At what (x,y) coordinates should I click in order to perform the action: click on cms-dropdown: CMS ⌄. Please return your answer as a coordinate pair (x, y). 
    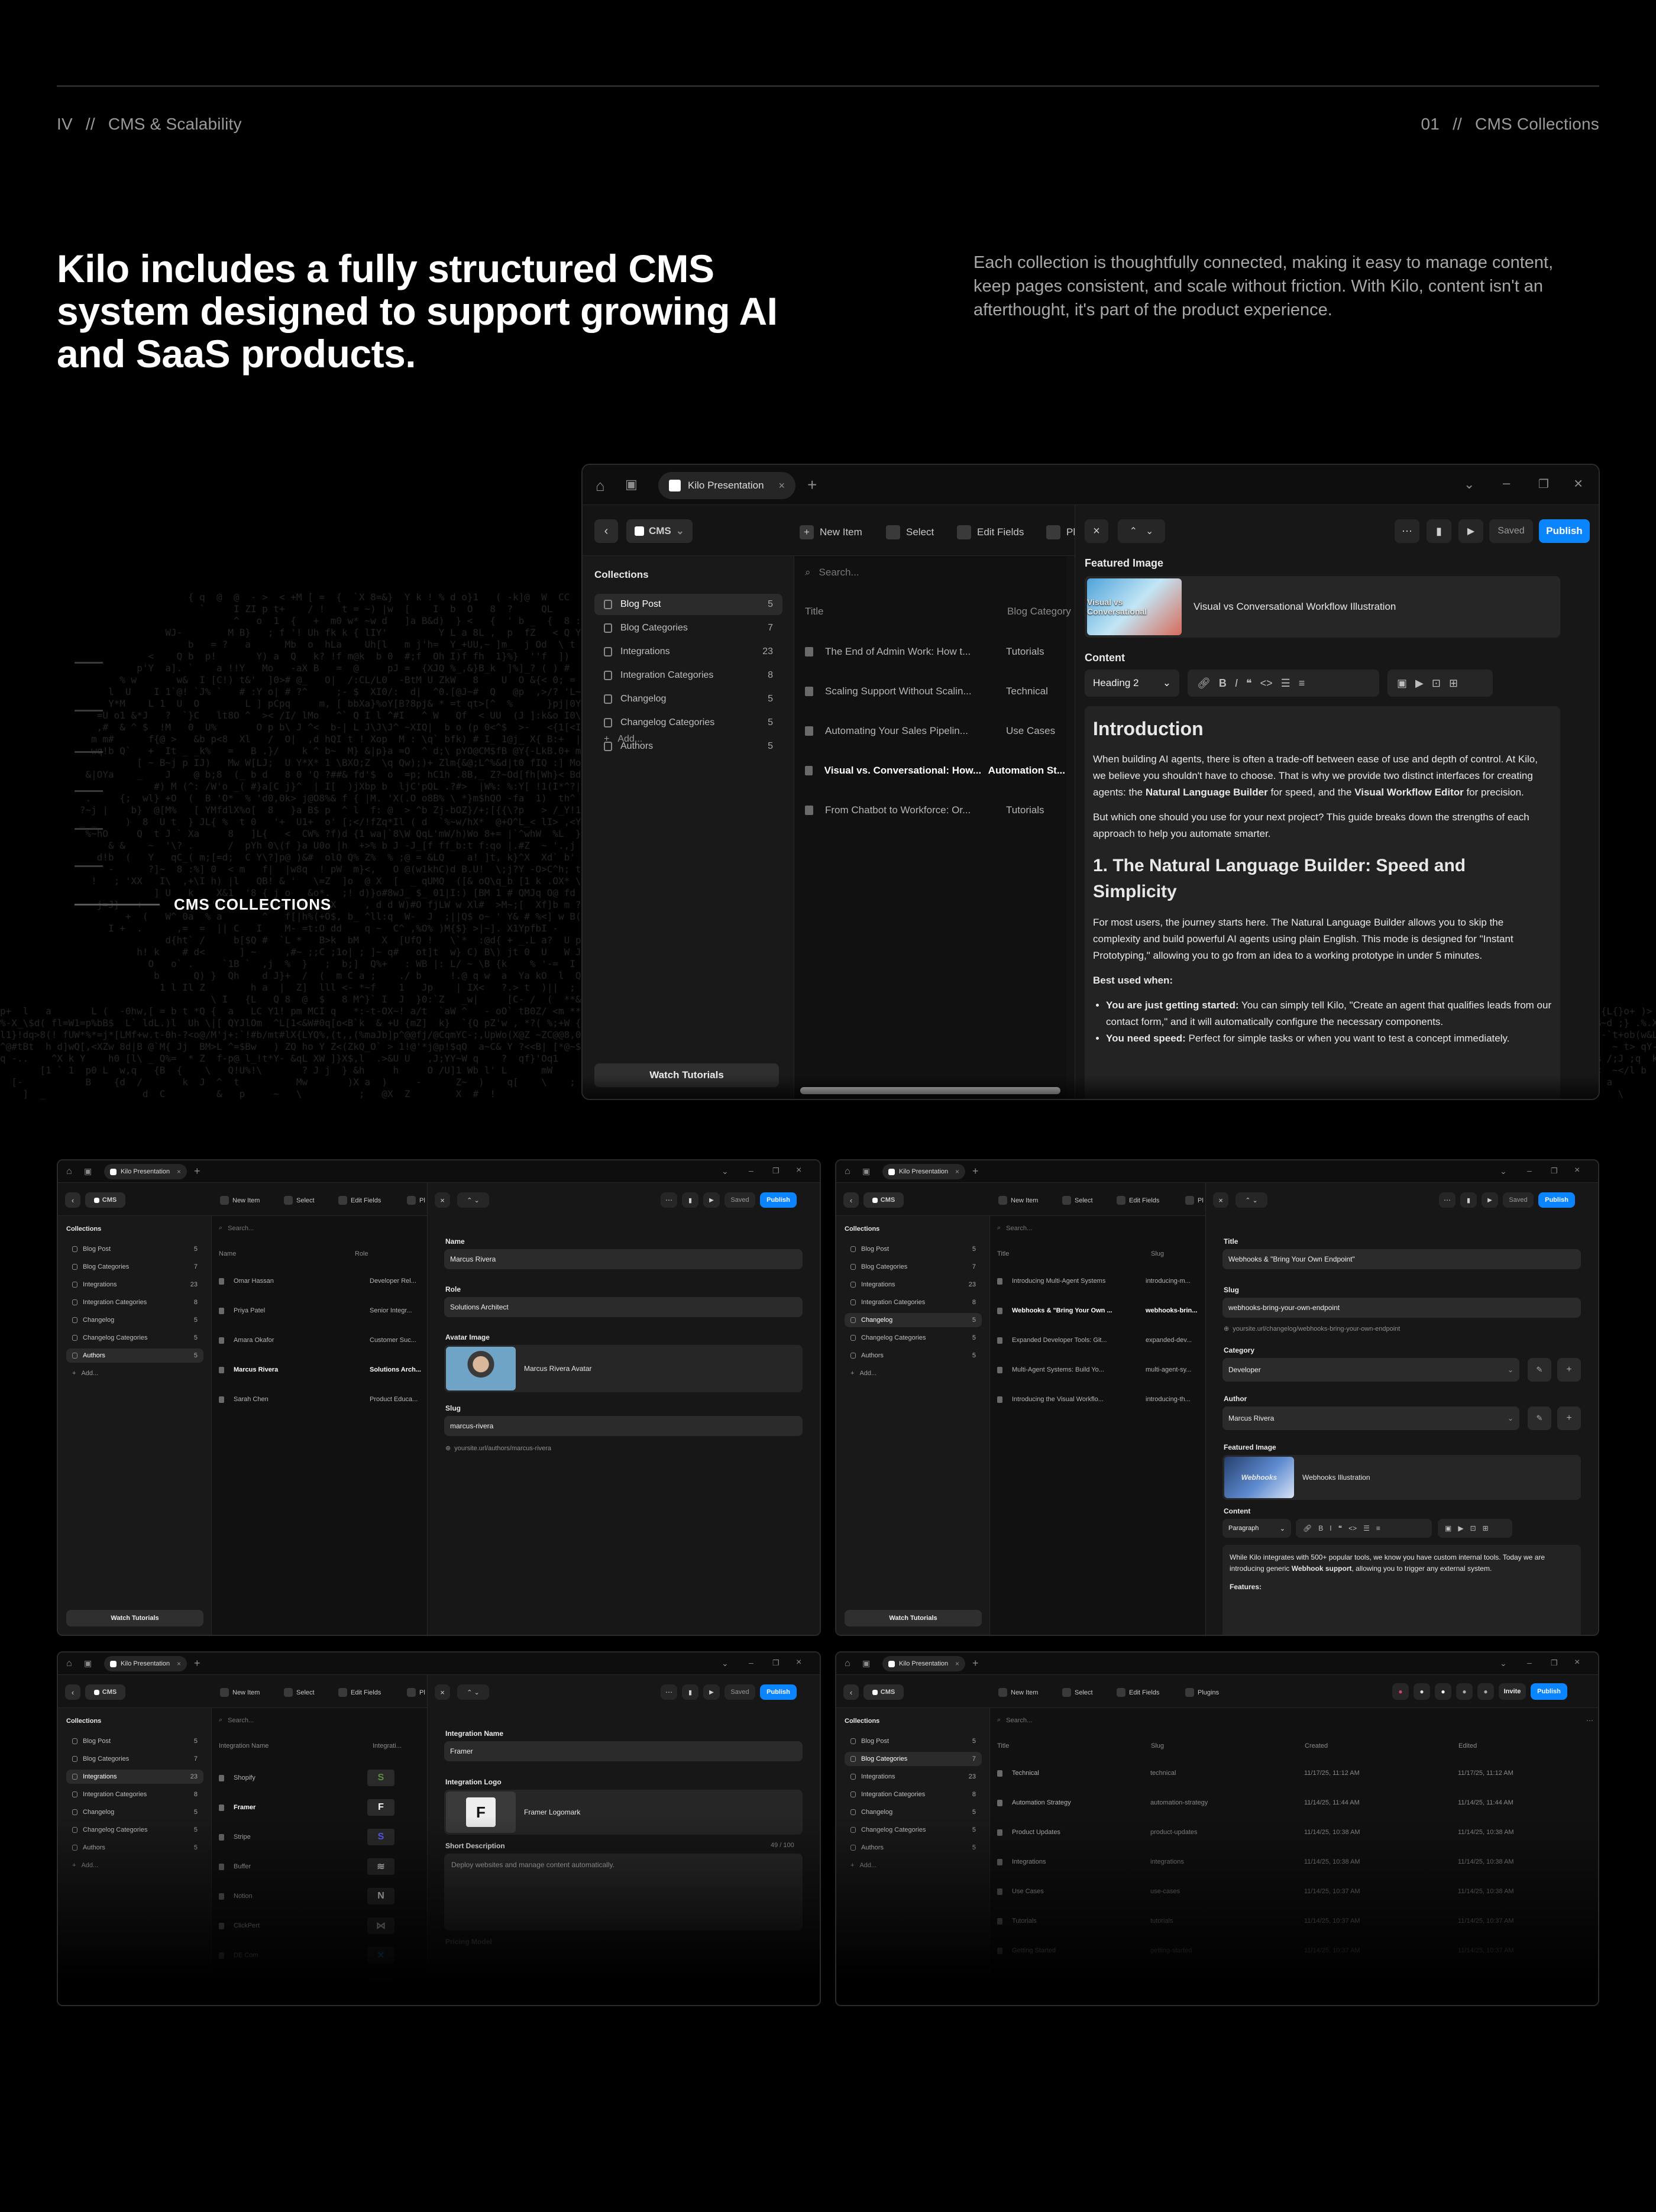
    Looking at the image, I should click on (659, 531).